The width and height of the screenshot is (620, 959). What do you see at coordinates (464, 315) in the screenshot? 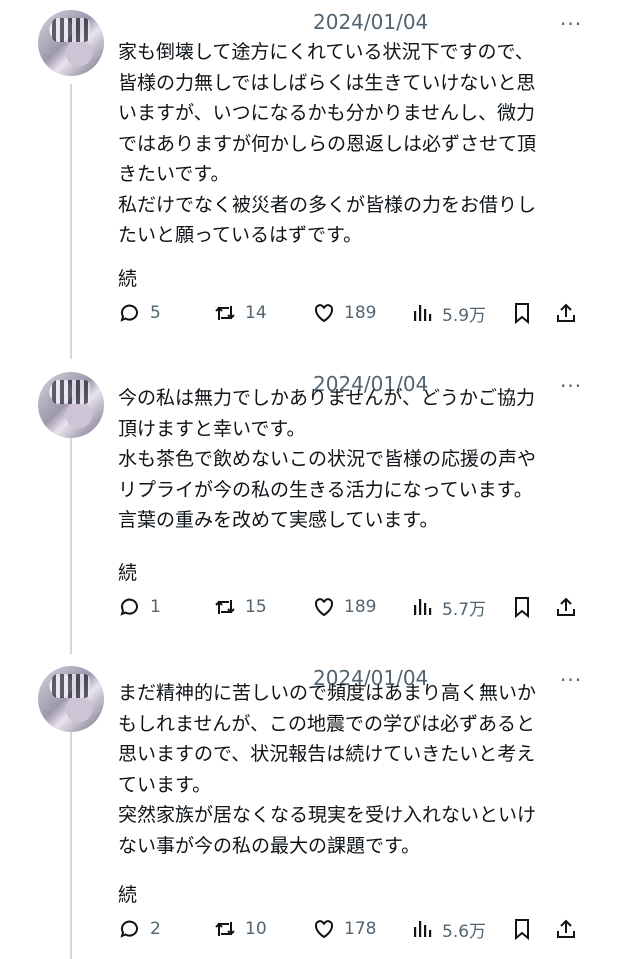
I see `view-count: 5.9万` at bounding box center [464, 315].